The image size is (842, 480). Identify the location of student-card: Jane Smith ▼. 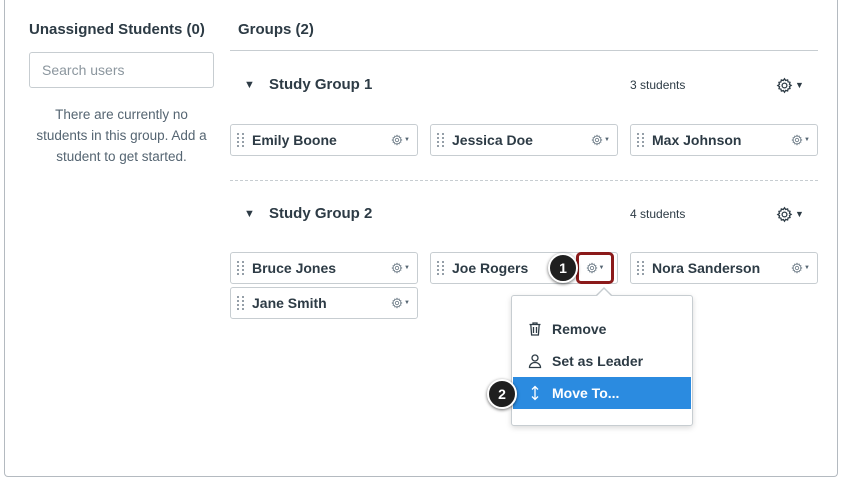
(324, 303).